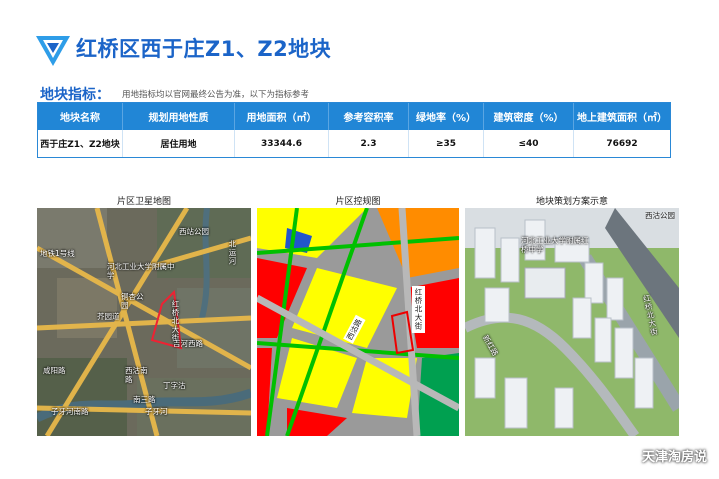 This screenshot has height=479, width=719. What do you see at coordinates (108, 316) in the screenshot?
I see `label-jieyuan-rd: 芥园道` at bounding box center [108, 316].